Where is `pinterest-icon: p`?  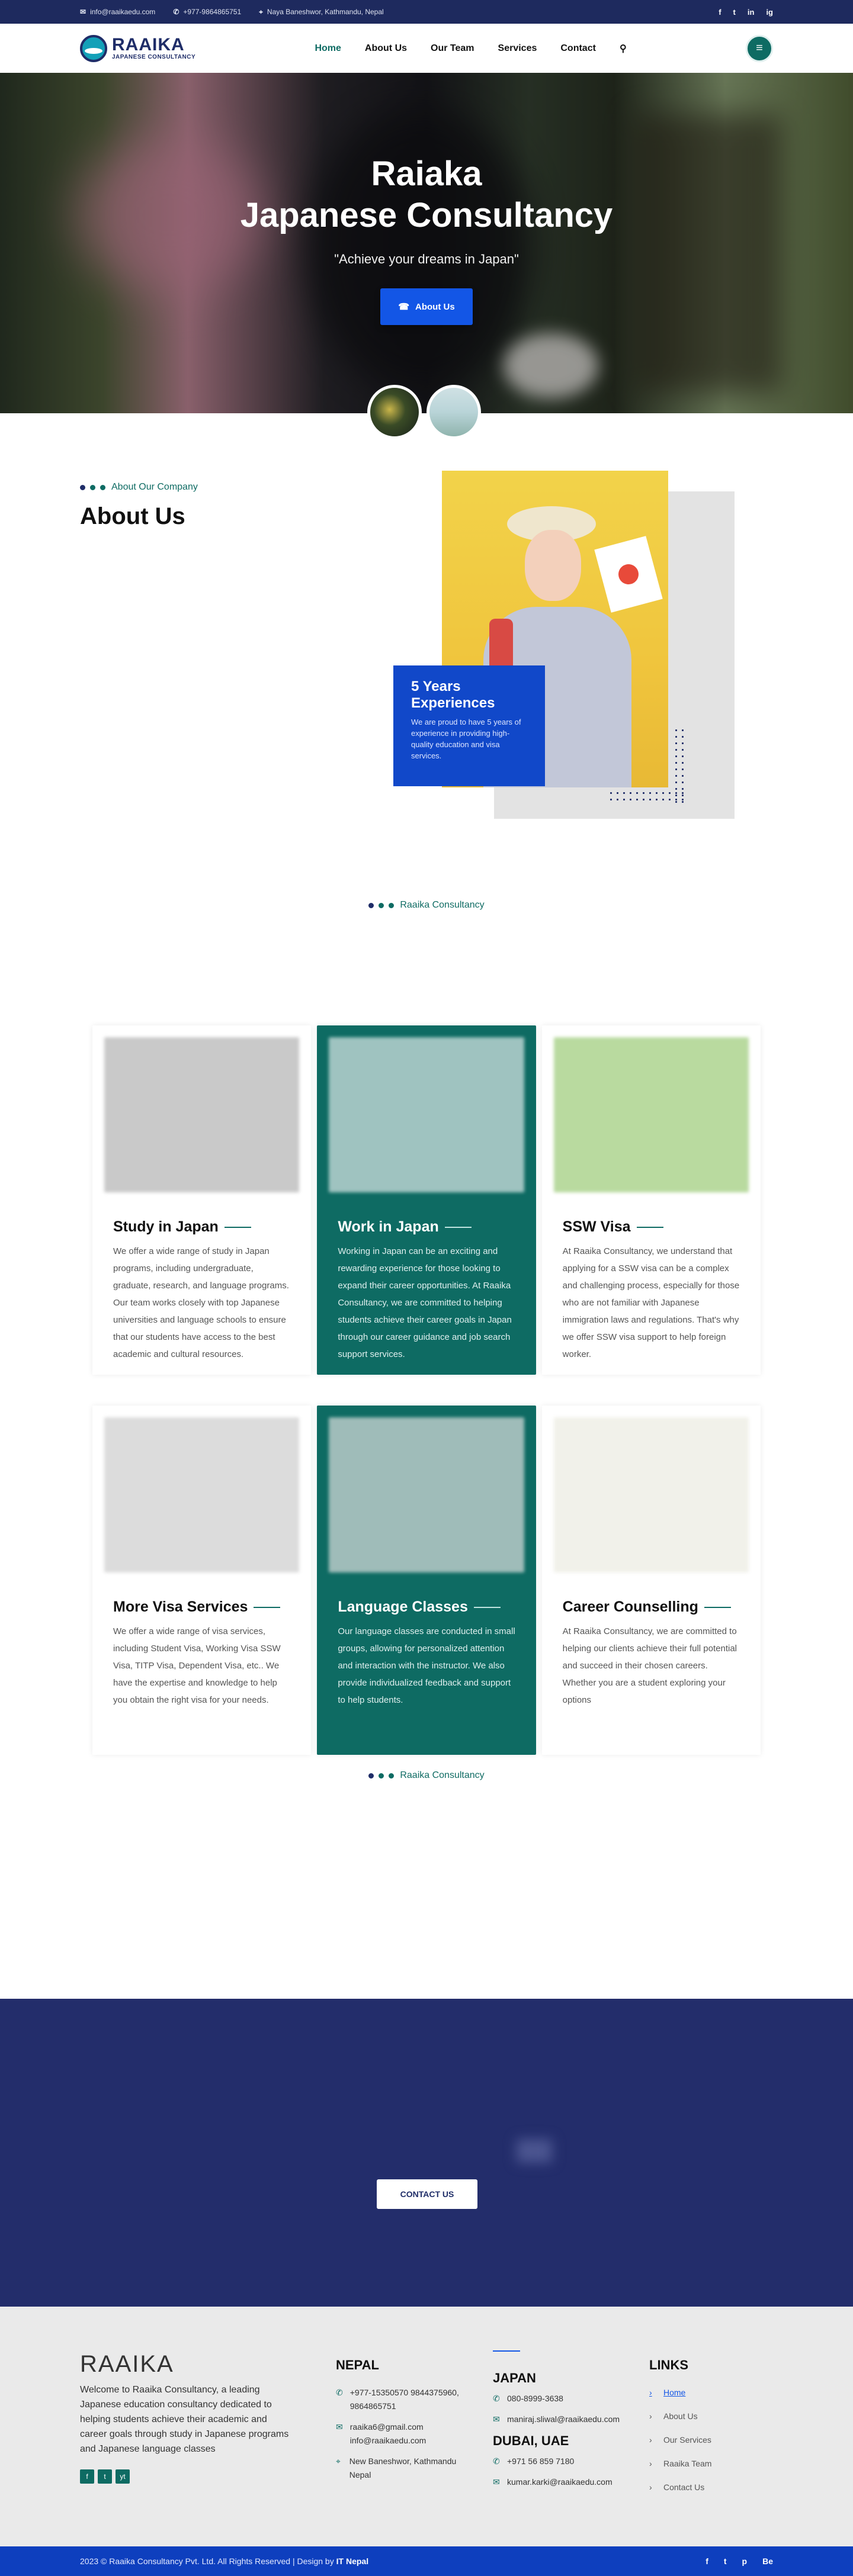 pinterest-icon: p is located at coordinates (745, 2561).